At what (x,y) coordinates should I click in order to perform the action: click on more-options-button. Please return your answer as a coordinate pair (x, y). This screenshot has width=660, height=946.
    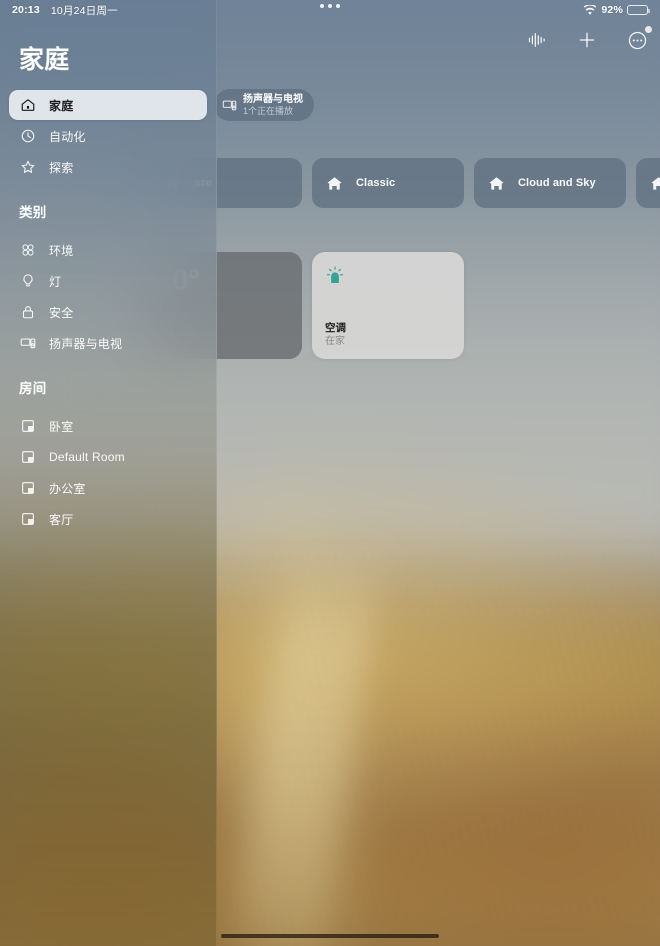
    Looking at the image, I should click on (638, 39).